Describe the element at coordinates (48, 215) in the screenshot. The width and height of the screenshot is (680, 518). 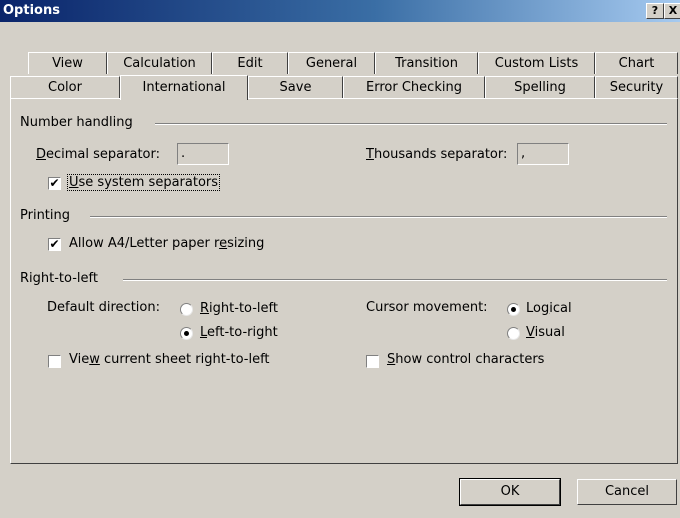
I see `printing-title: Printing` at that location.